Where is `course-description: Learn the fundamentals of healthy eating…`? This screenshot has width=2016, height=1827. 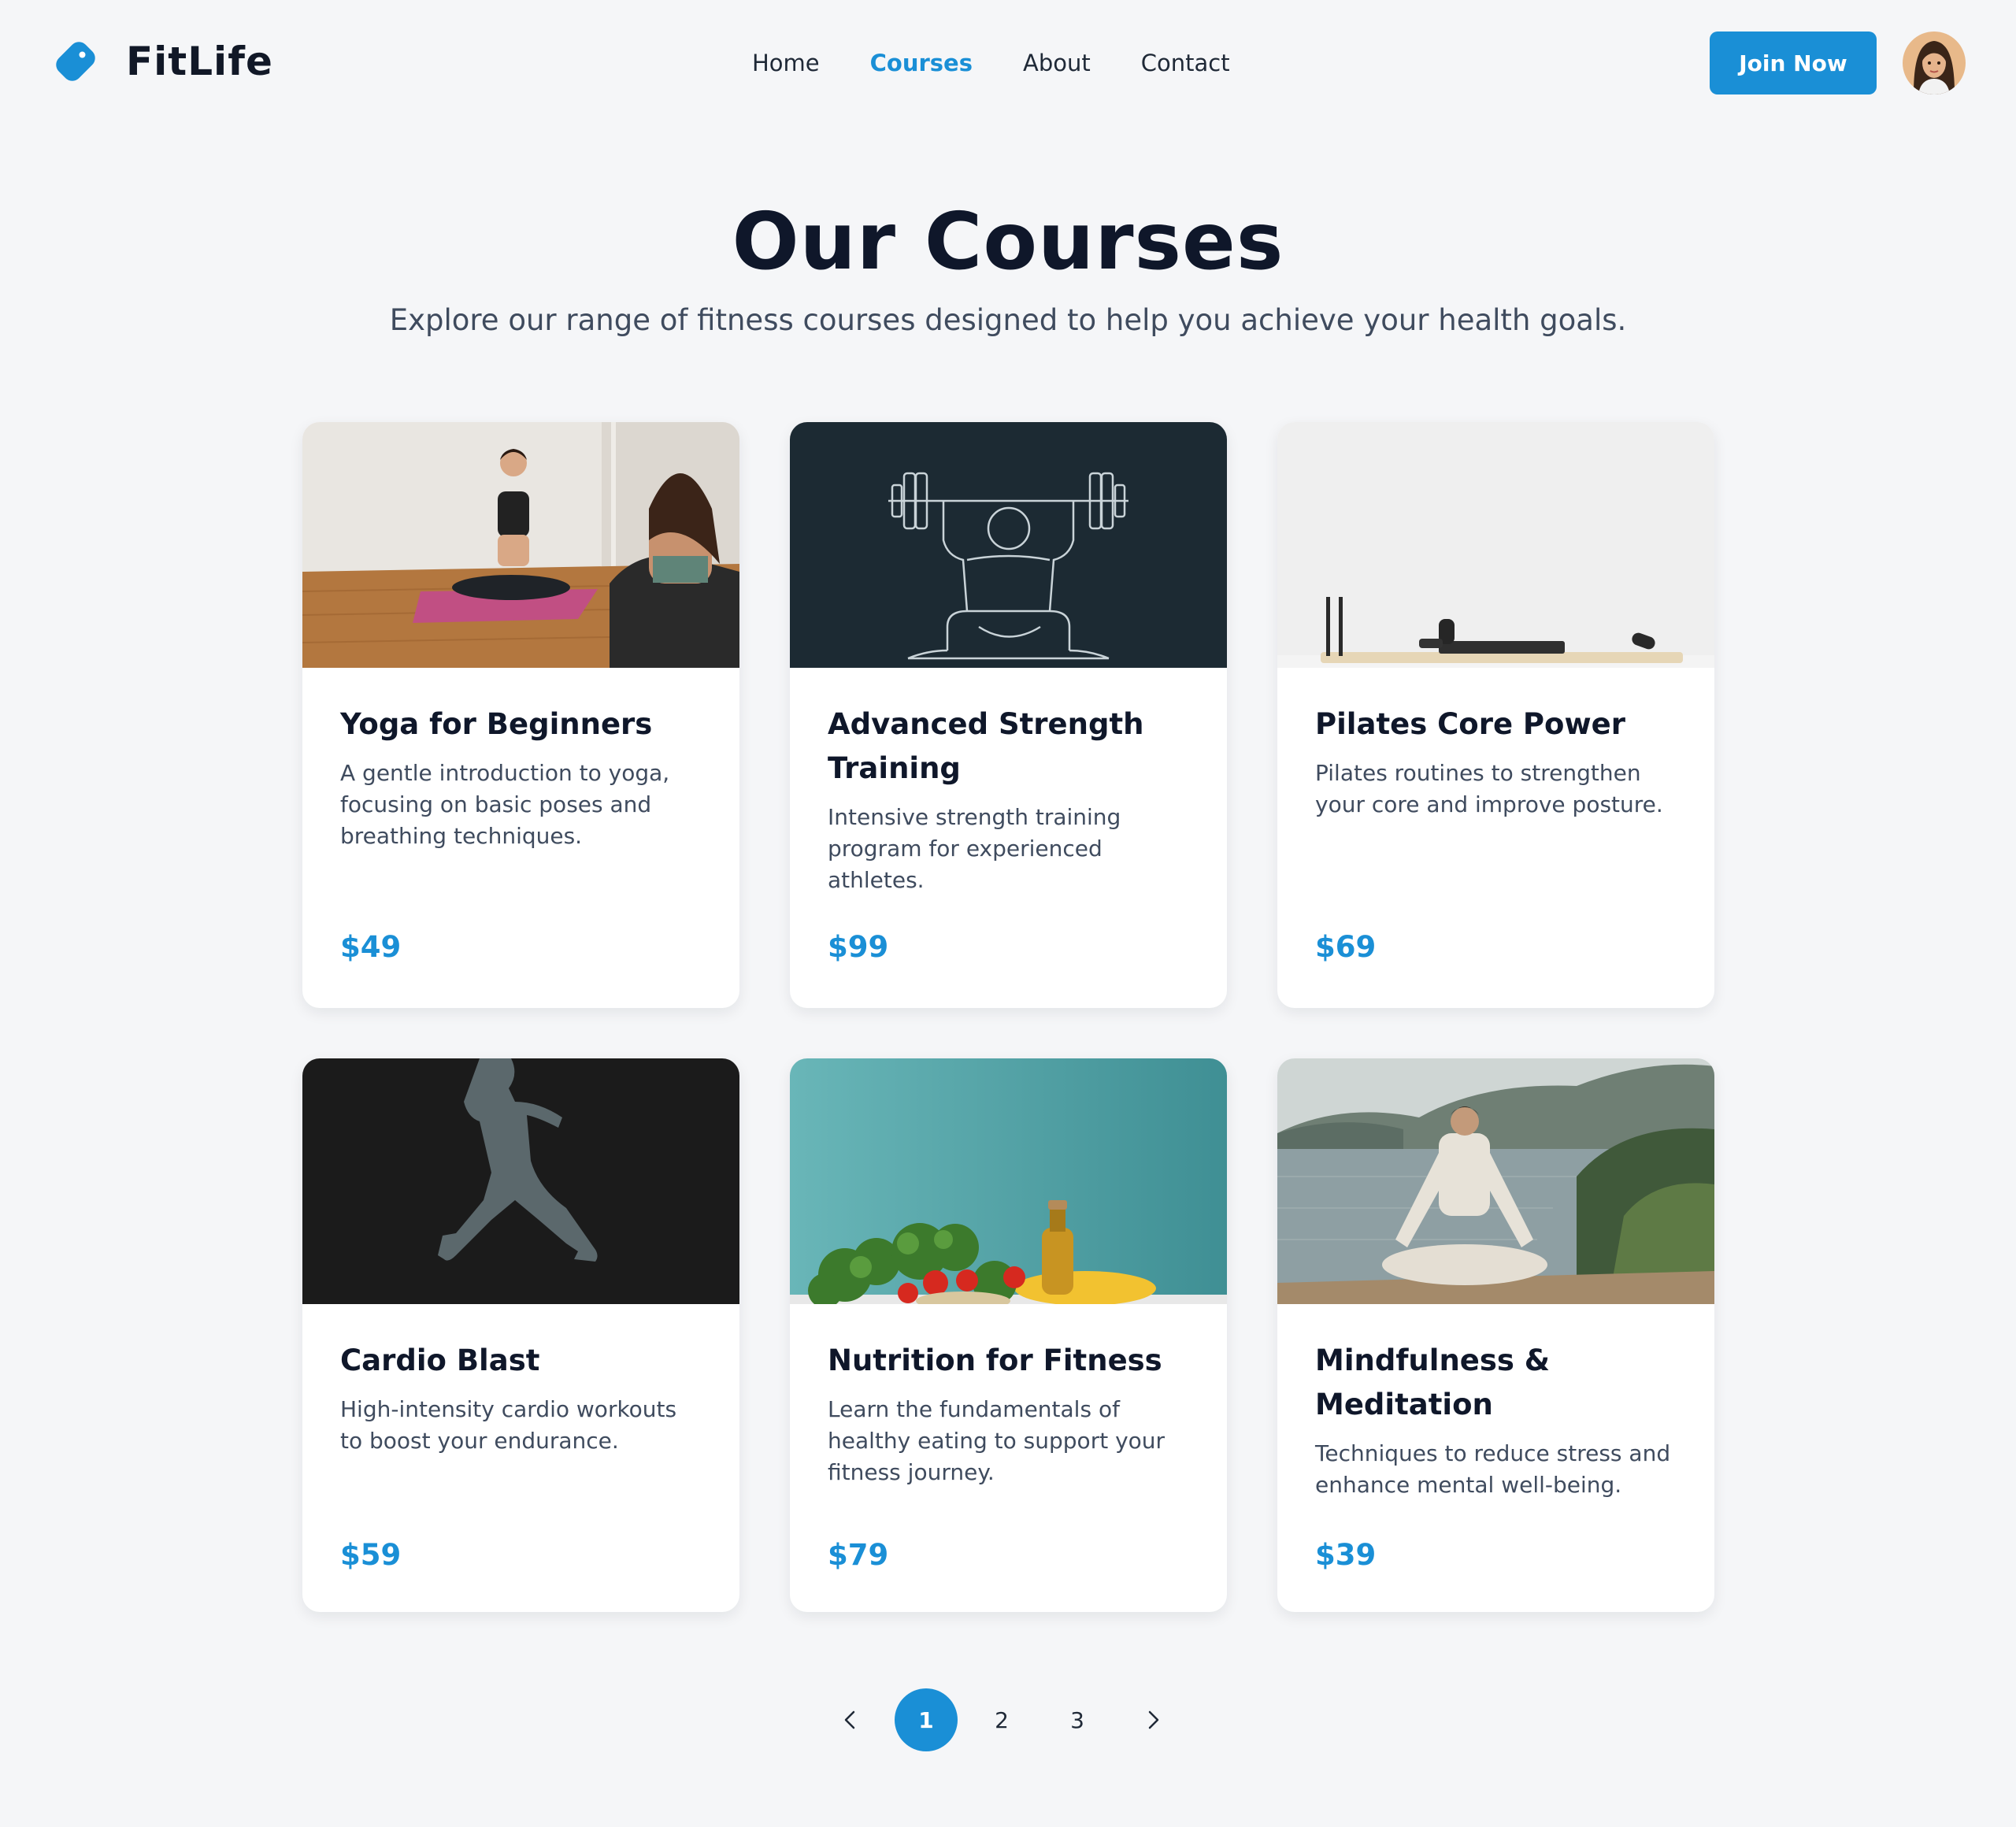 course-description: Learn the fundamentals of healthy eating… is located at coordinates (997, 1440).